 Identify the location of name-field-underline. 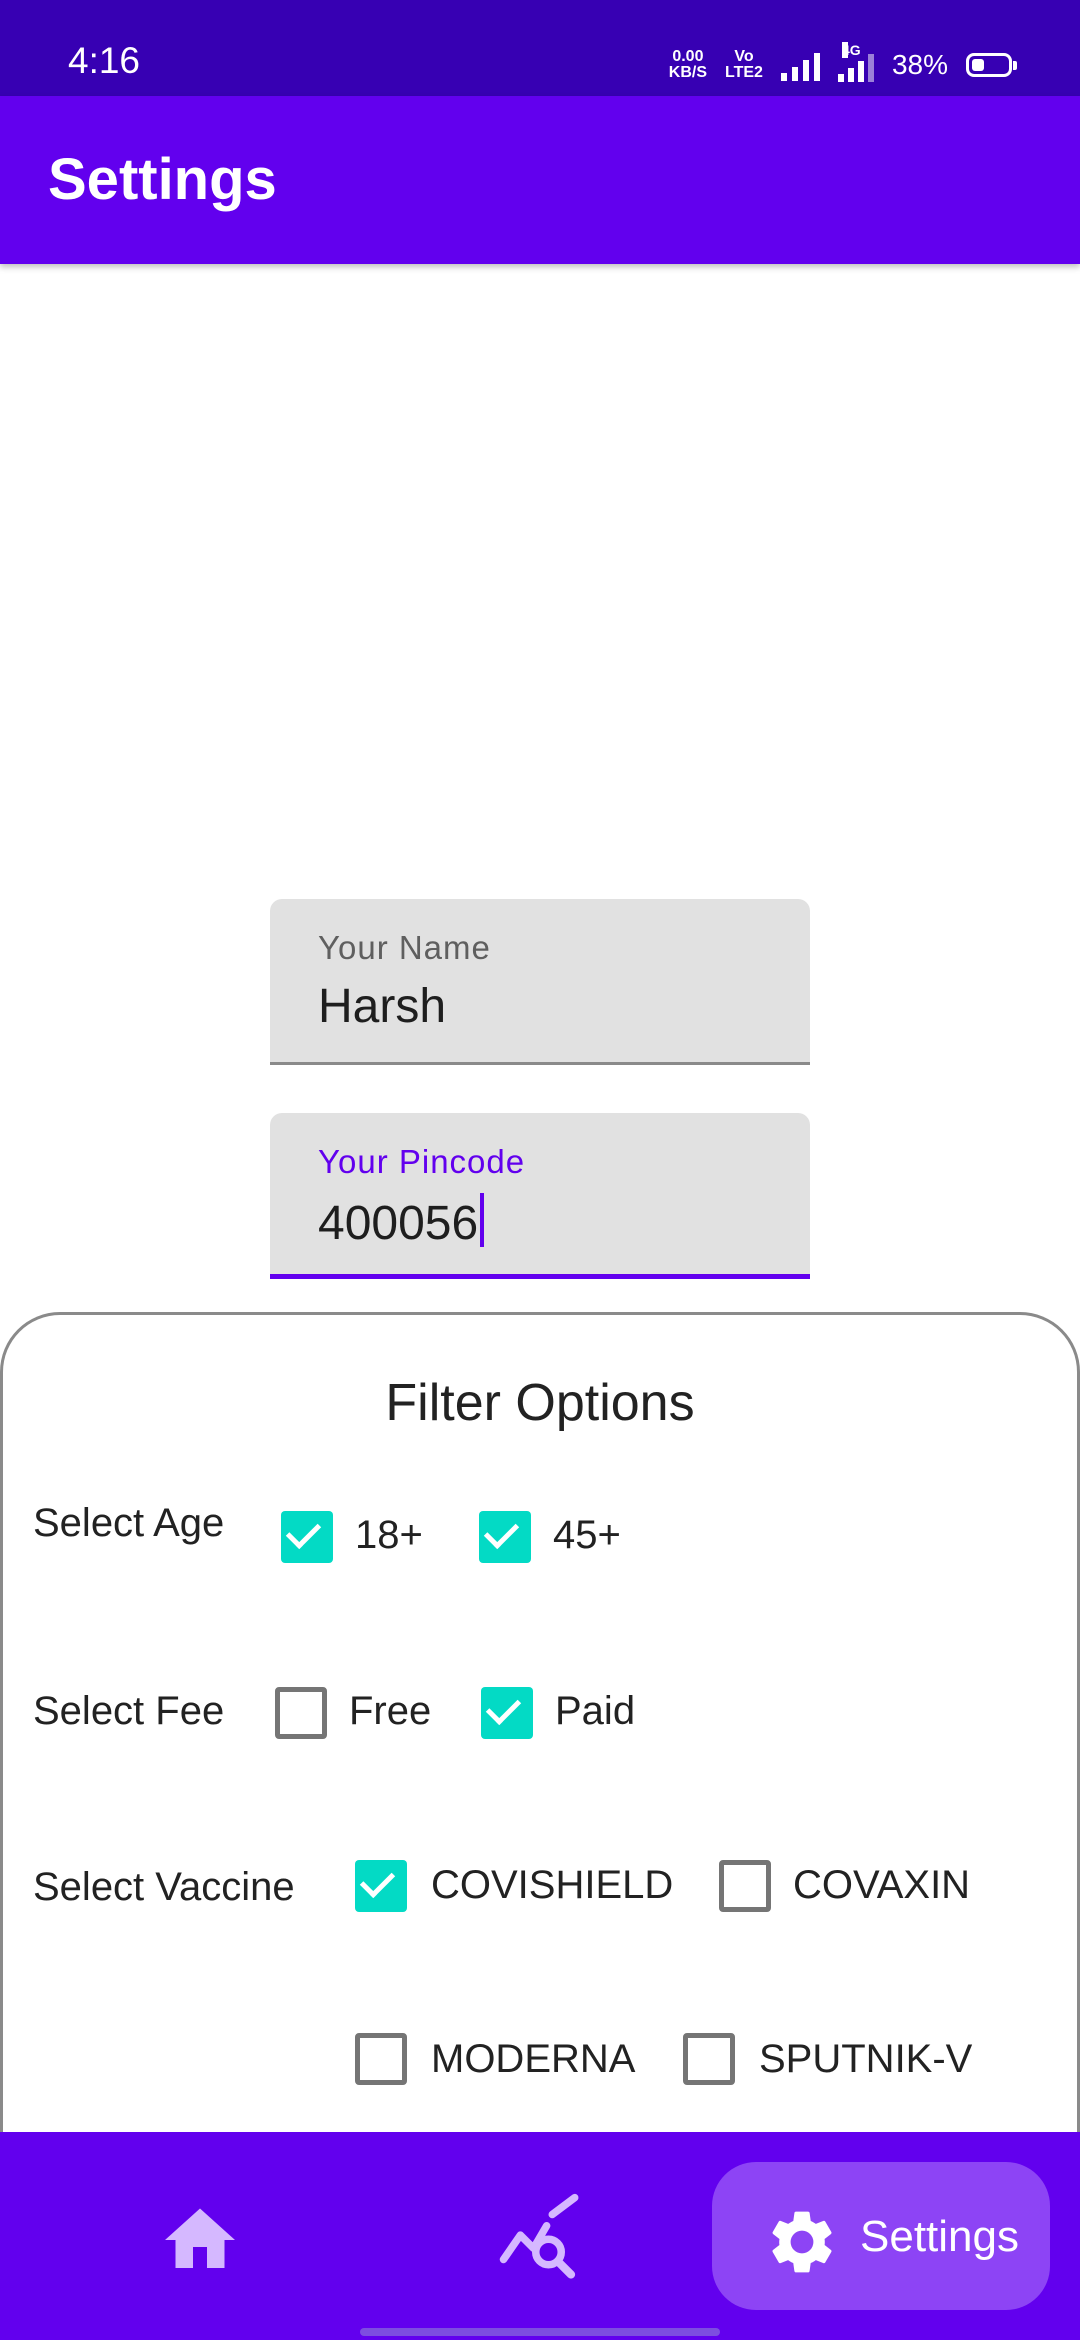
(540, 1063).